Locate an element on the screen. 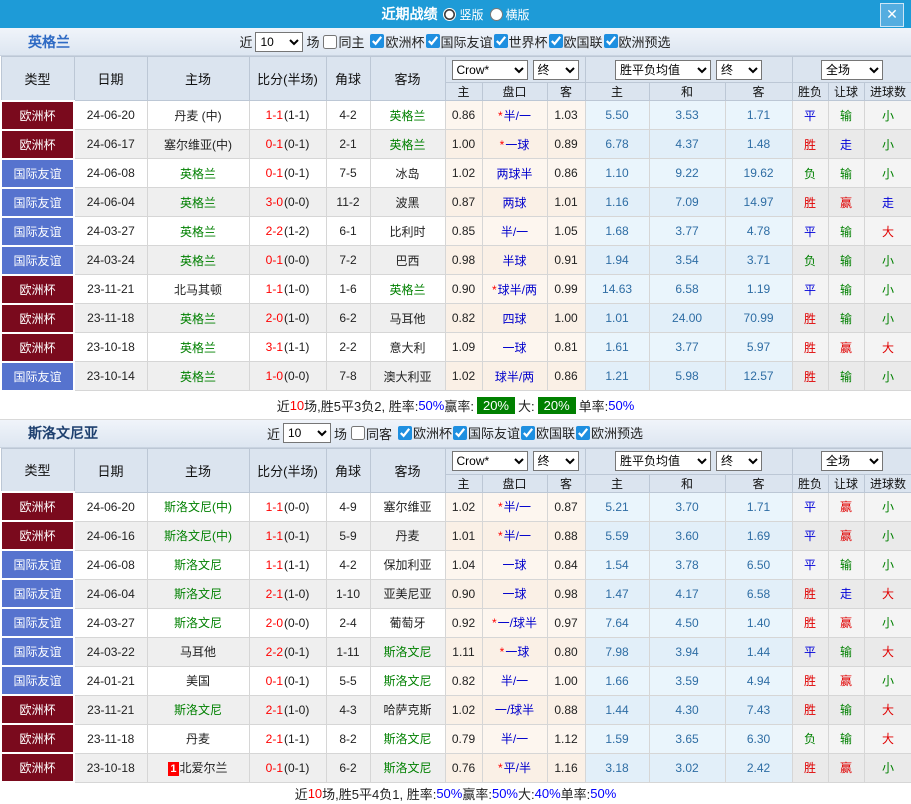 The height and width of the screenshot is (804, 911). home-team-name: 斯洛文尼 is located at coordinates (198, 565).